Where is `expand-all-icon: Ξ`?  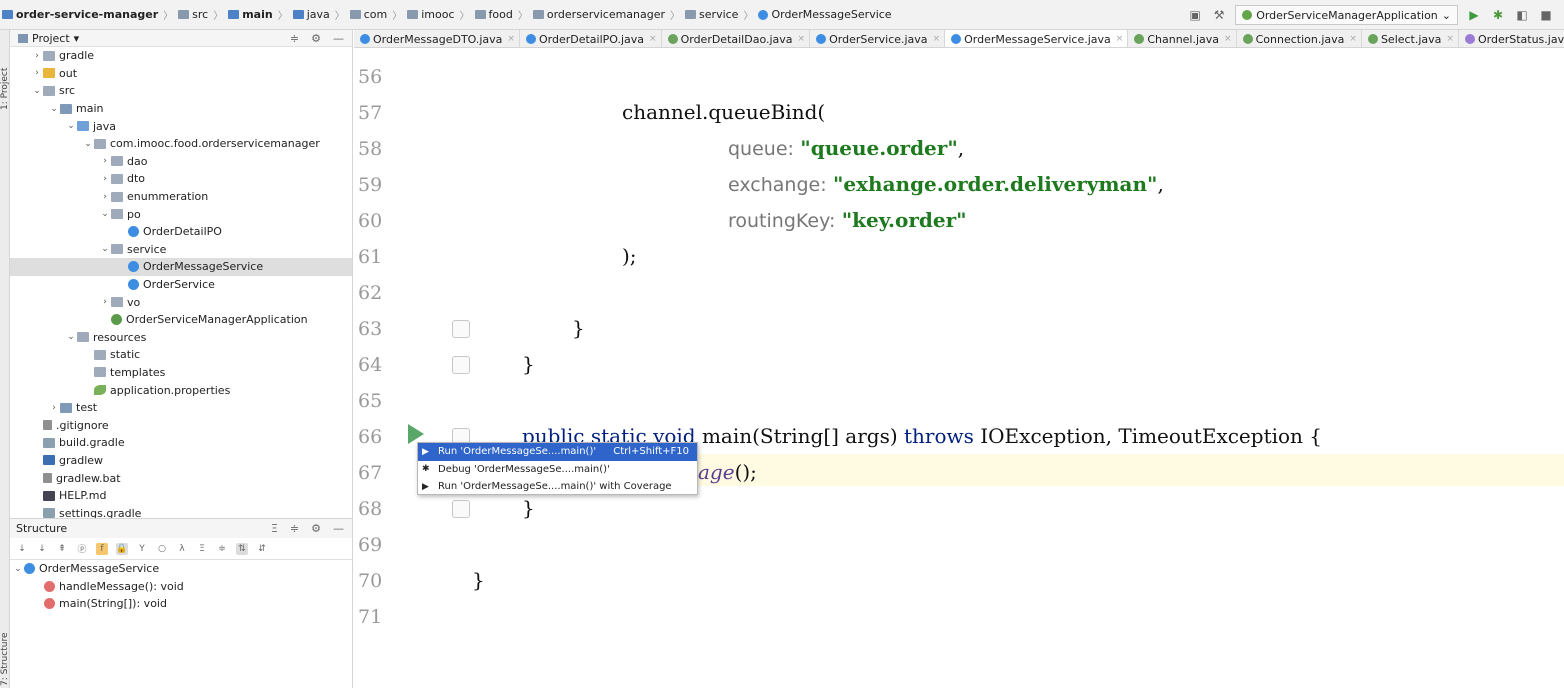
expand-all-icon: Ξ is located at coordinates (274, 528).